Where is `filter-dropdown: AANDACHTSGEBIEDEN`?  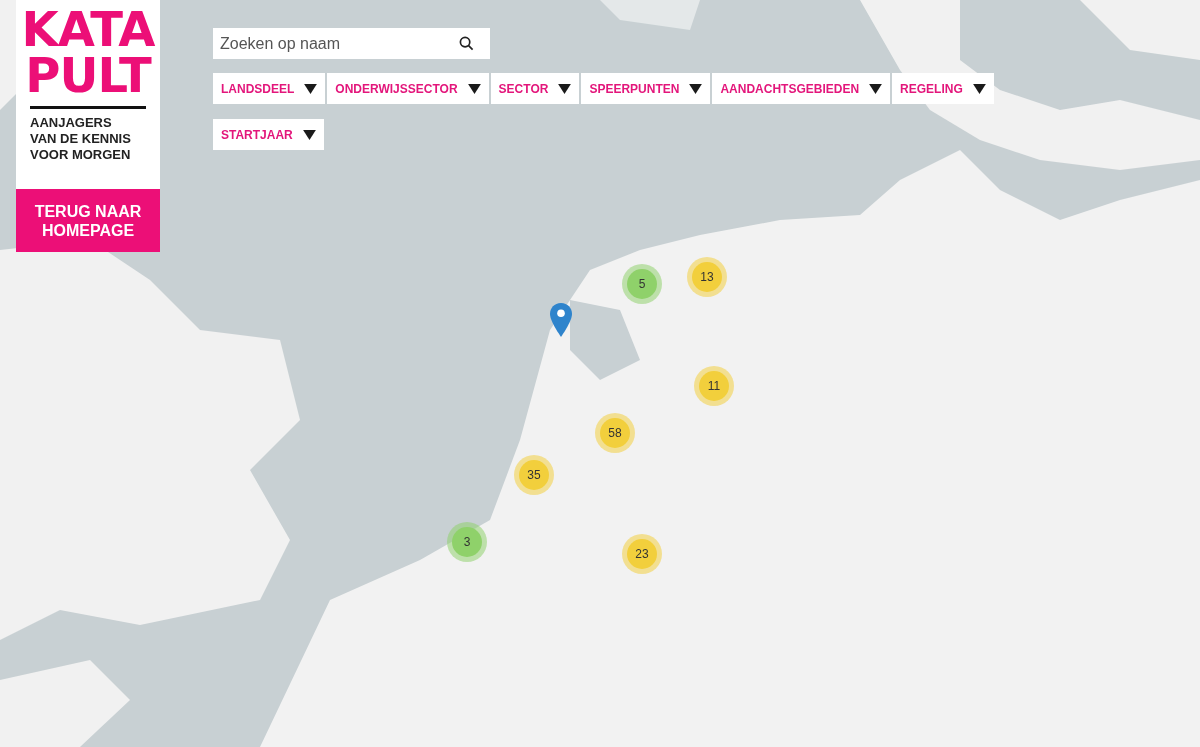 filter-dropdown: AANDACHTSGEBIEDEN is located at coordinates (801, 88).